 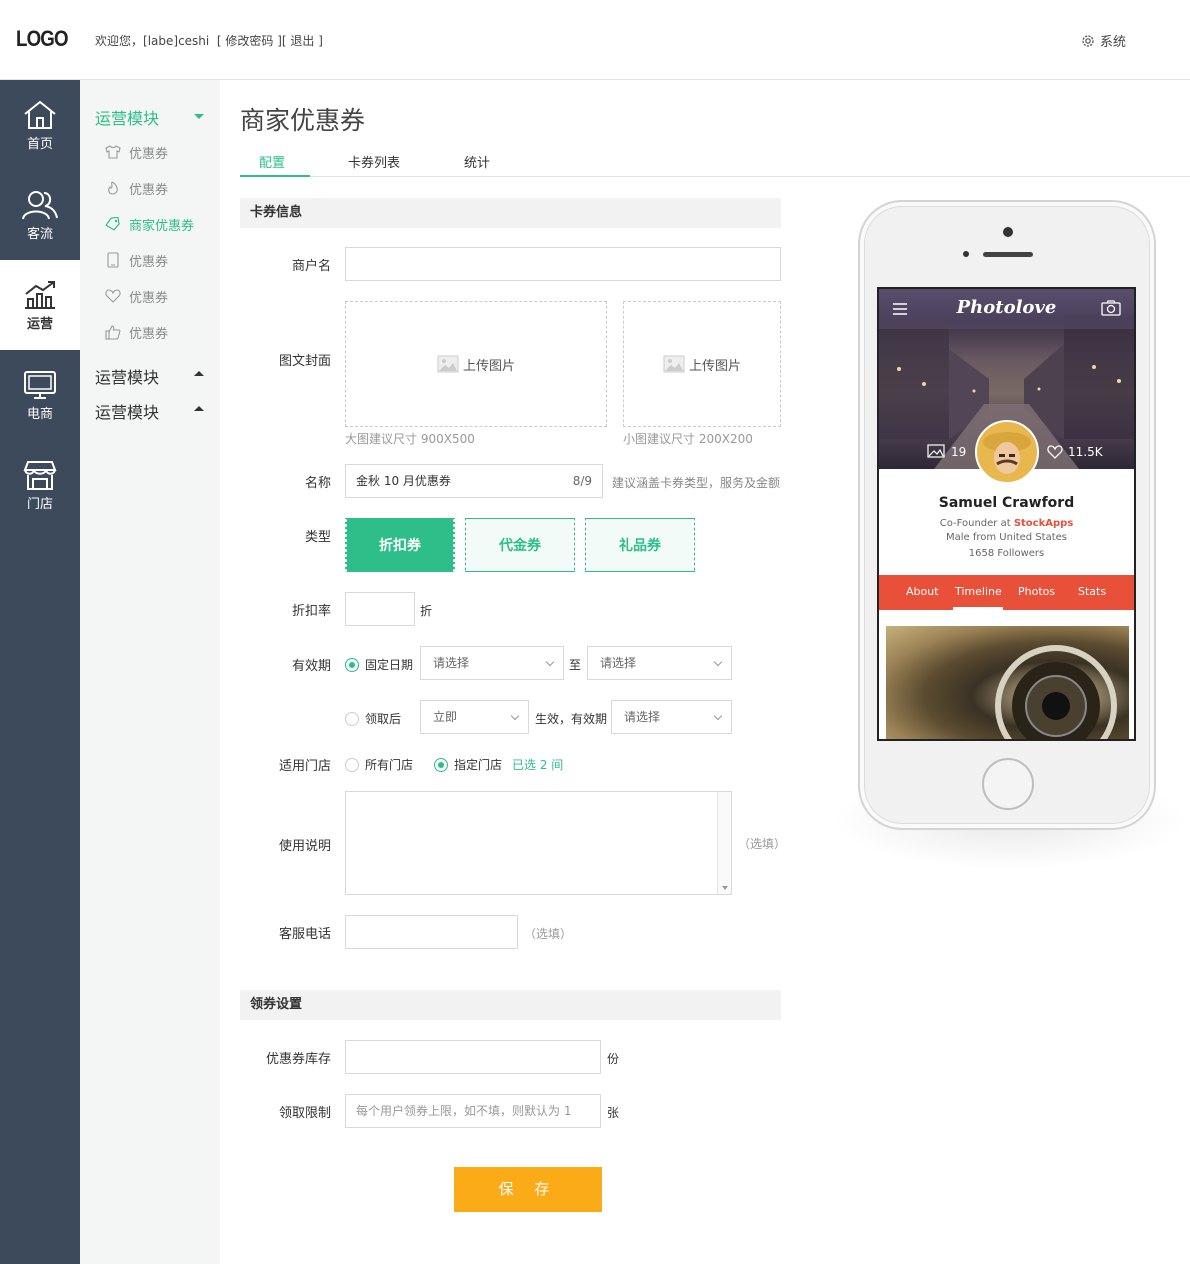 I want to click on phone-icon, so click(x=113, y=260).